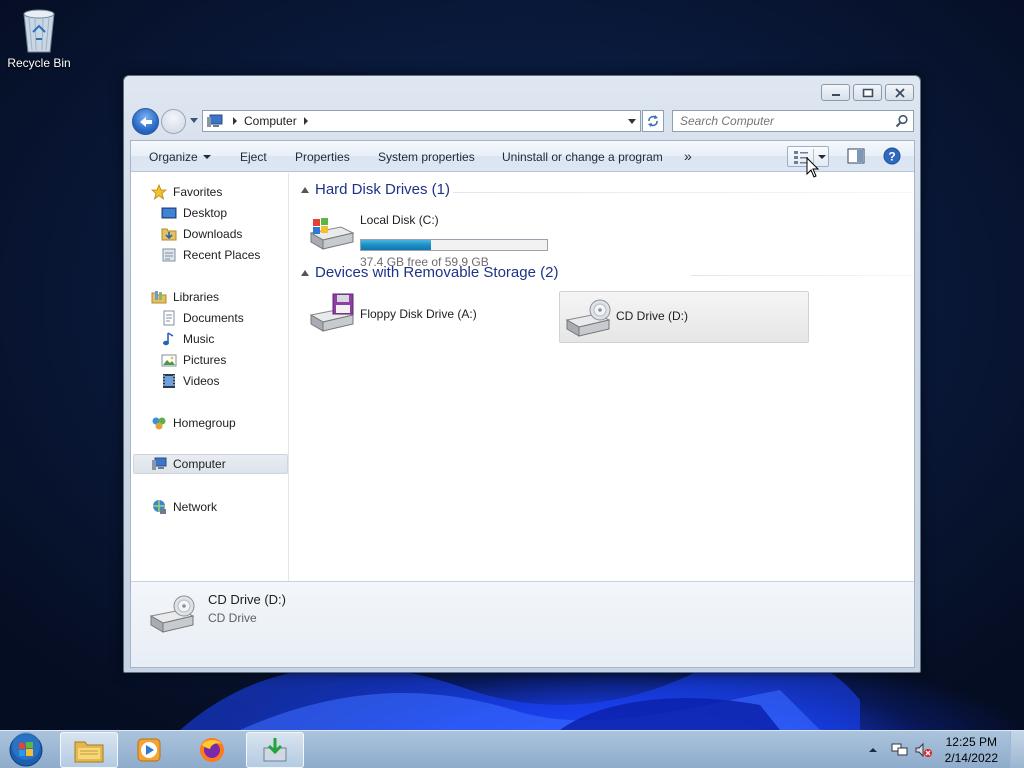 The image size is (1024, 768). I want to click on notification-area: 12:25 PM 2/14/2022, so click(945, 749).